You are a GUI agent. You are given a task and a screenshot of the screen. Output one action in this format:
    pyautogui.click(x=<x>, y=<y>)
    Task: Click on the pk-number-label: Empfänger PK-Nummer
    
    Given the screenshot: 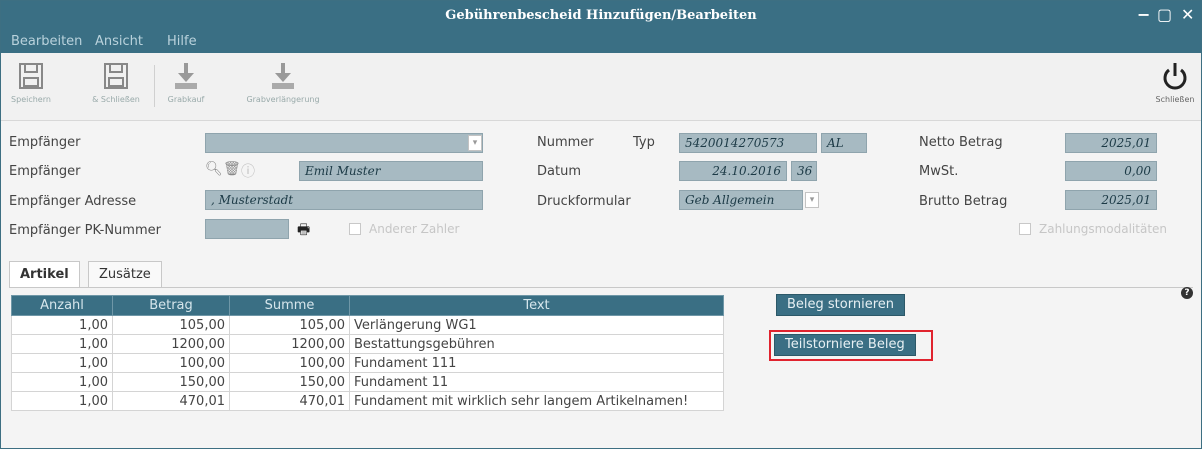 What is the action you would take?
    pyautogui.click(x=85, y=230)
    